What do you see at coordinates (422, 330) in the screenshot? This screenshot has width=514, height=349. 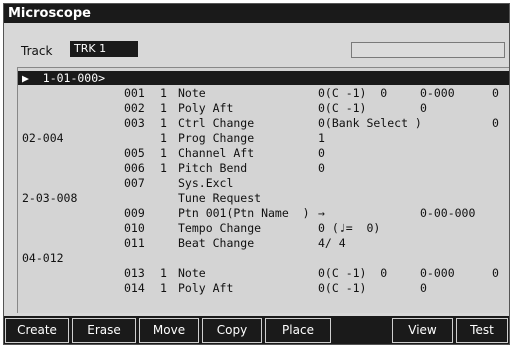 I see `button-view: View` at bounding box center [422, 330].